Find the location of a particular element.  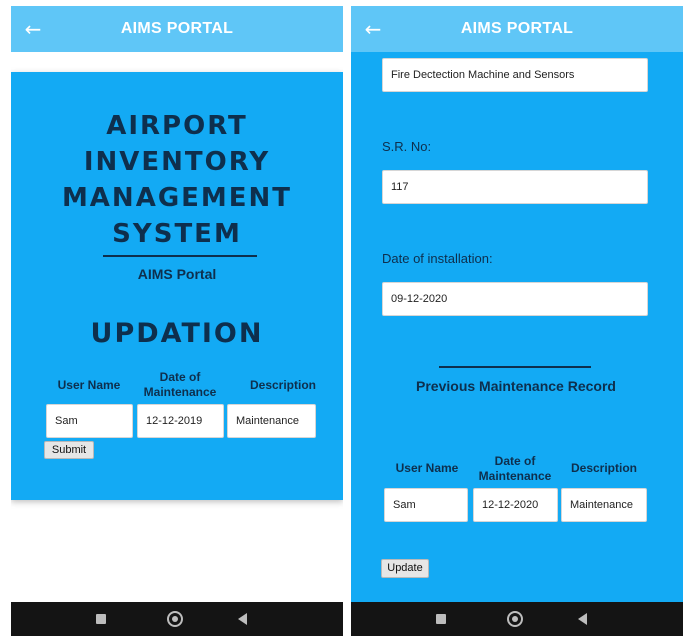

installation-date-field: 09-12-2020 is located at coordinates (515, 299).